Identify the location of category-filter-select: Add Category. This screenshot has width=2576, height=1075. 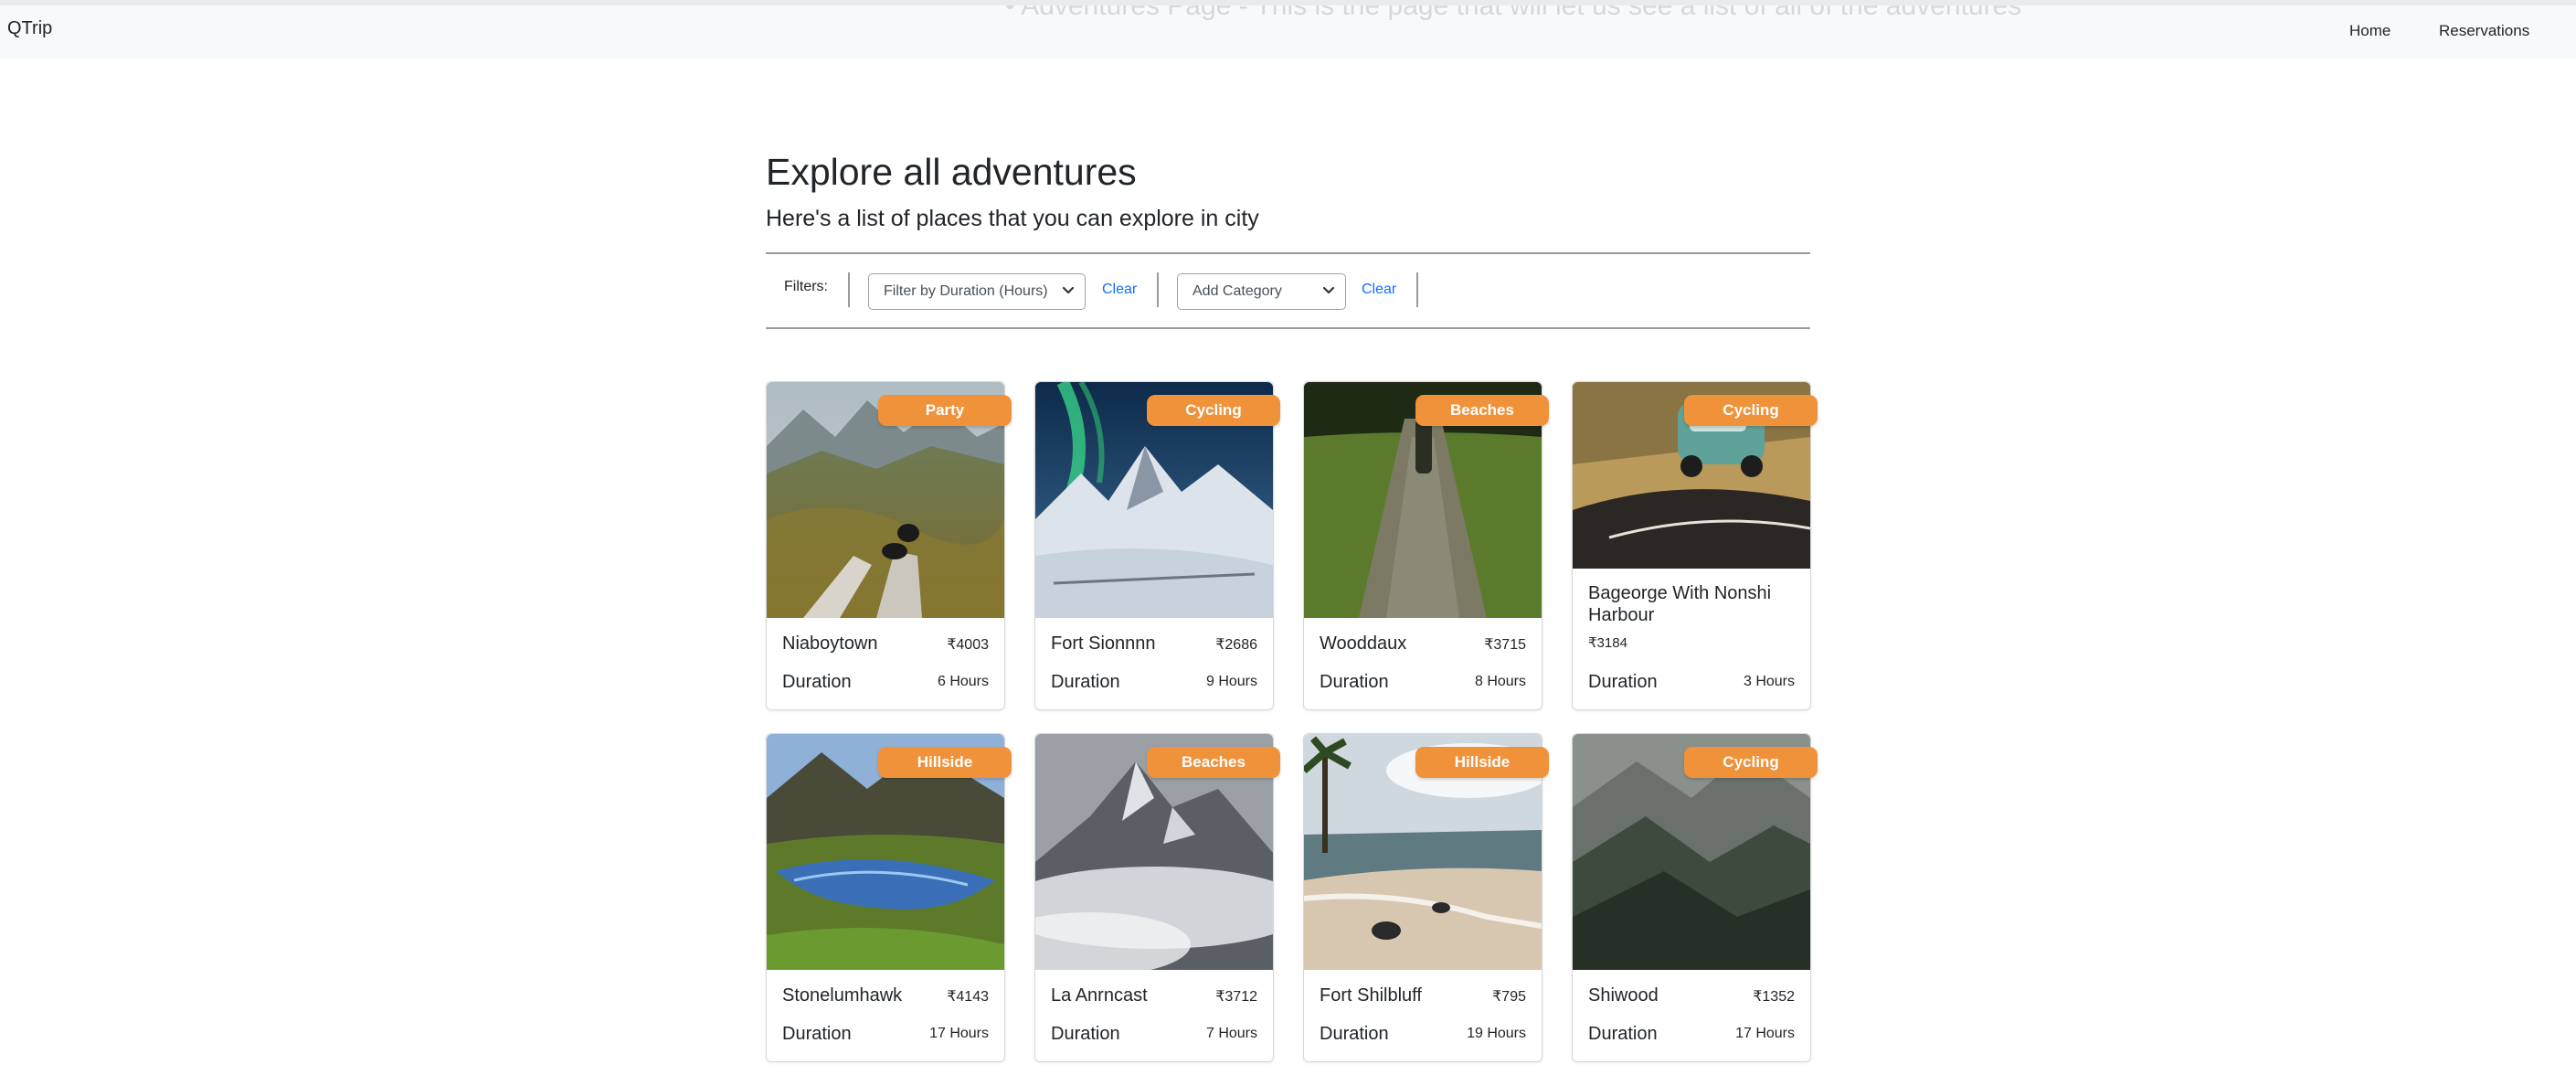
(1261, 291).